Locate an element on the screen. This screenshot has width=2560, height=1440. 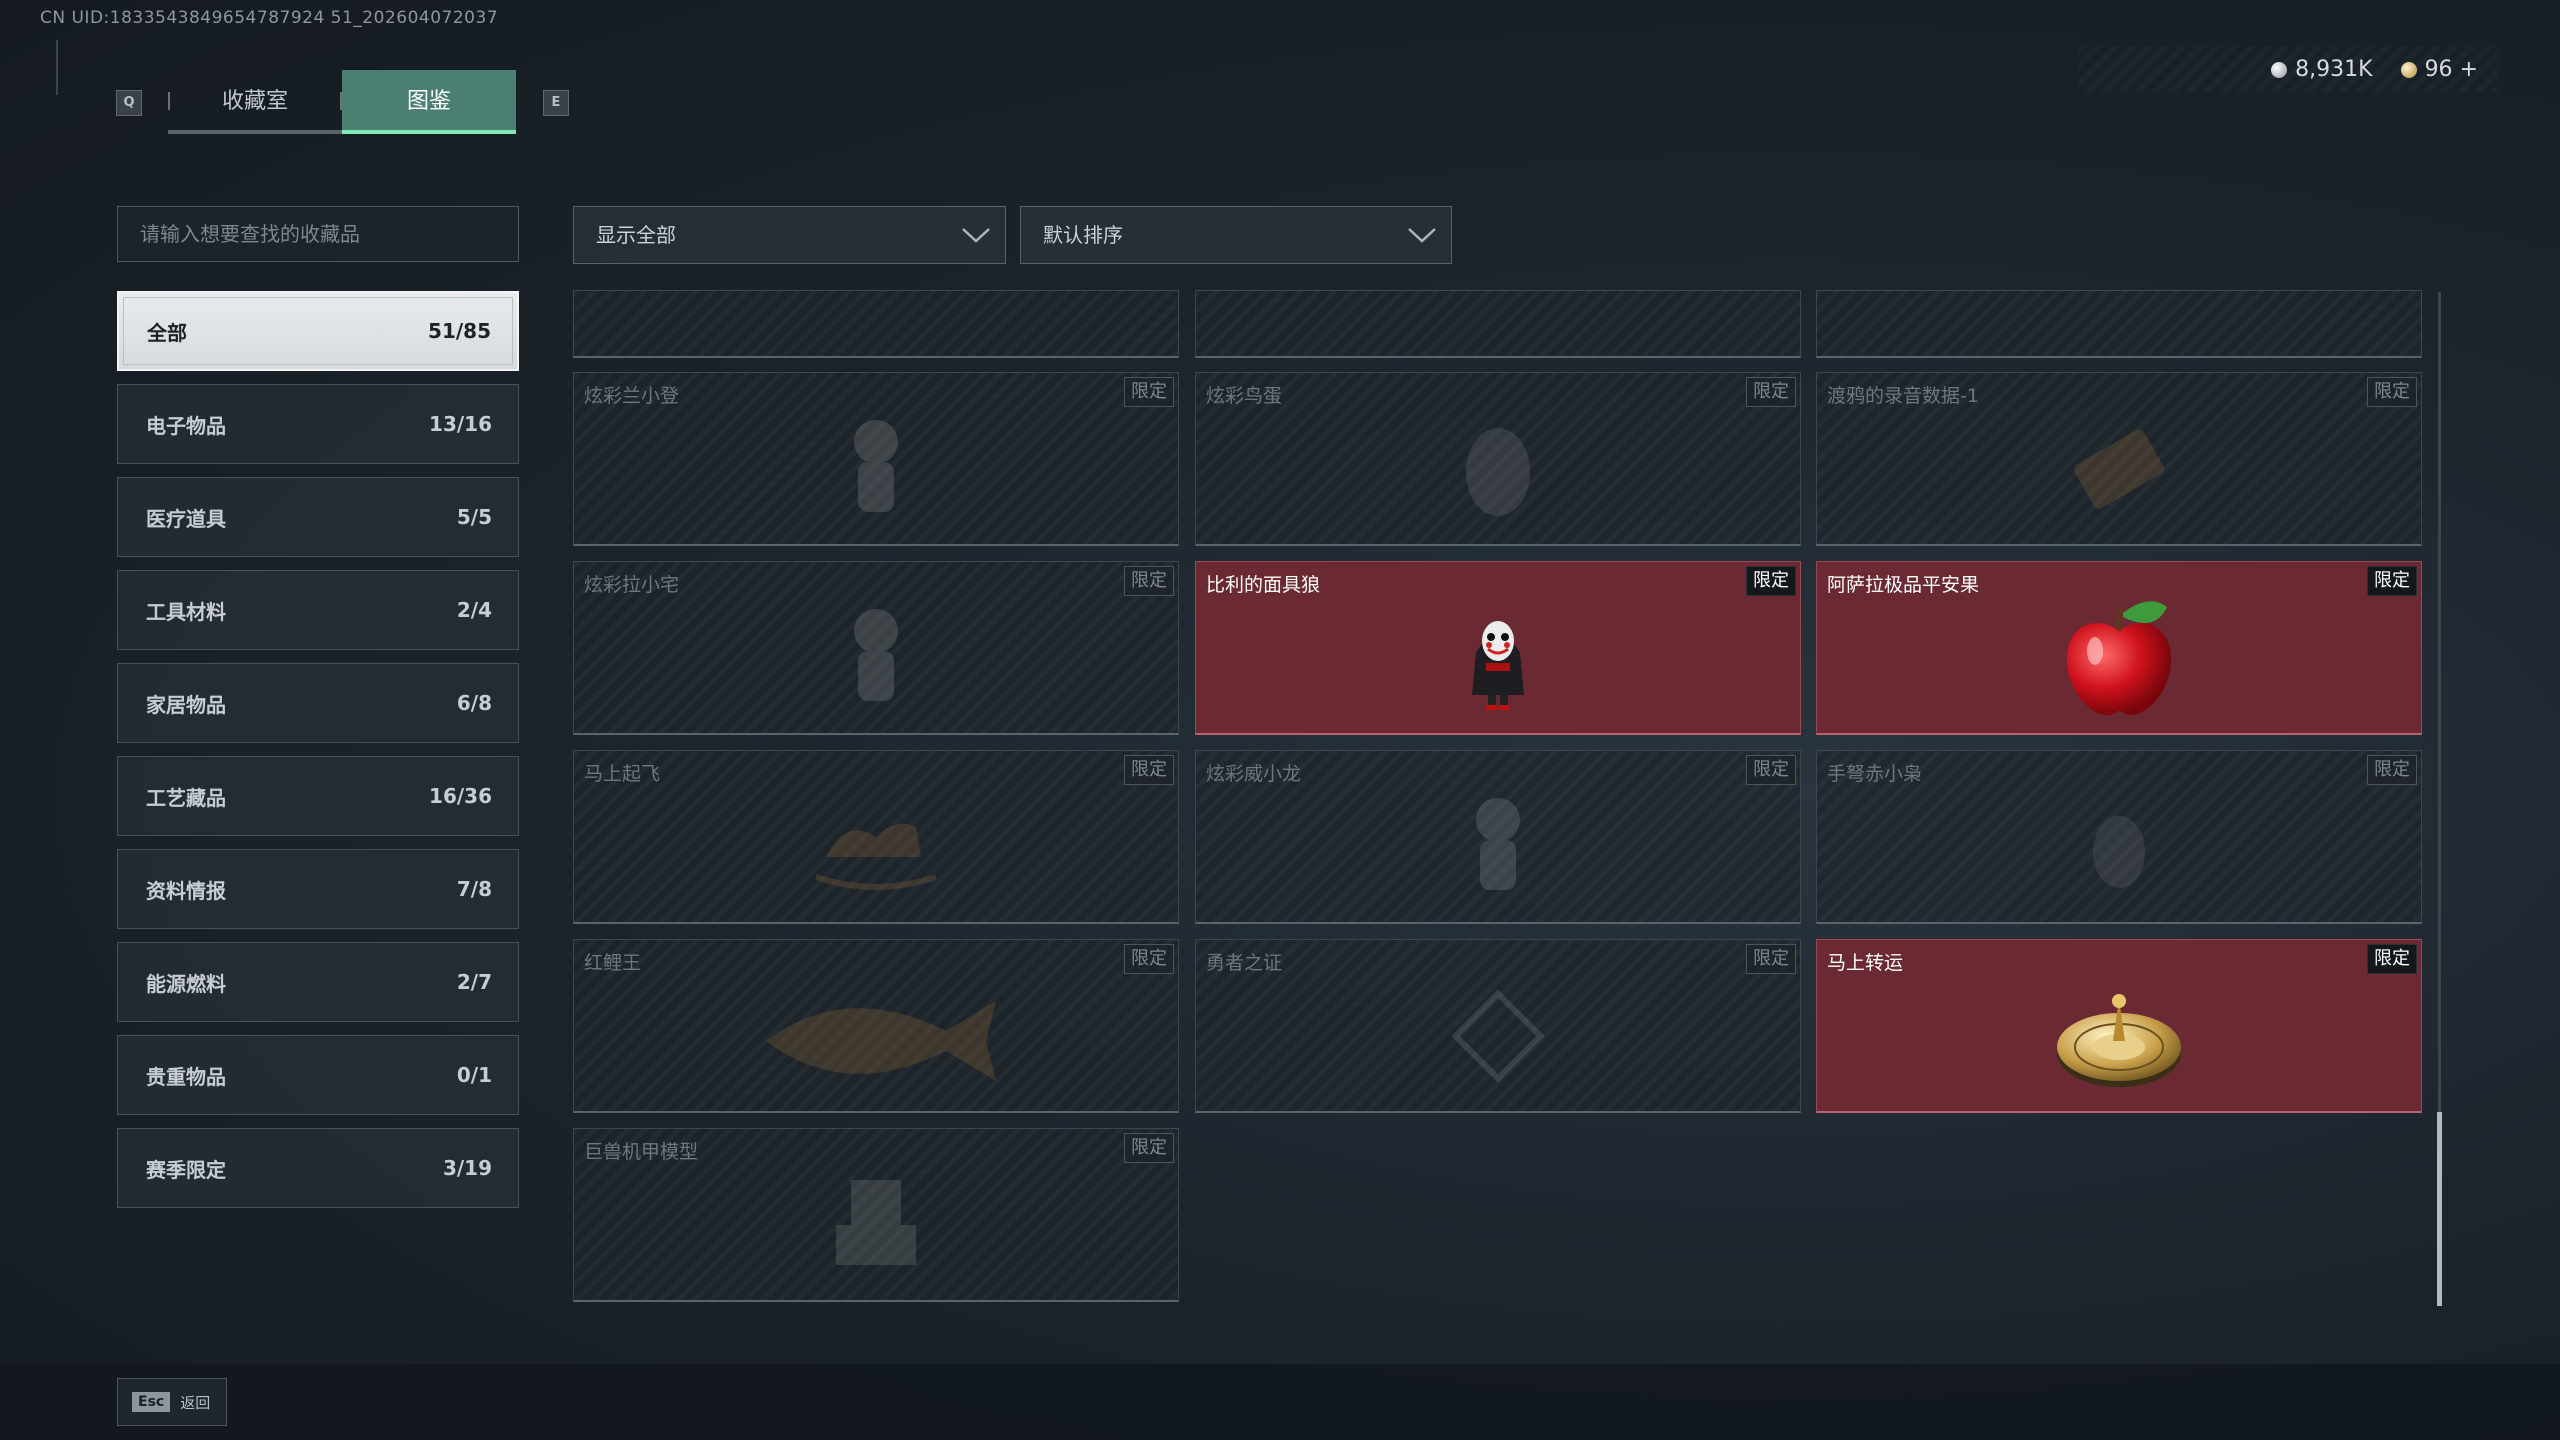
currency-bar: 8,931K 96 + is located at coordinates (2288, 69).